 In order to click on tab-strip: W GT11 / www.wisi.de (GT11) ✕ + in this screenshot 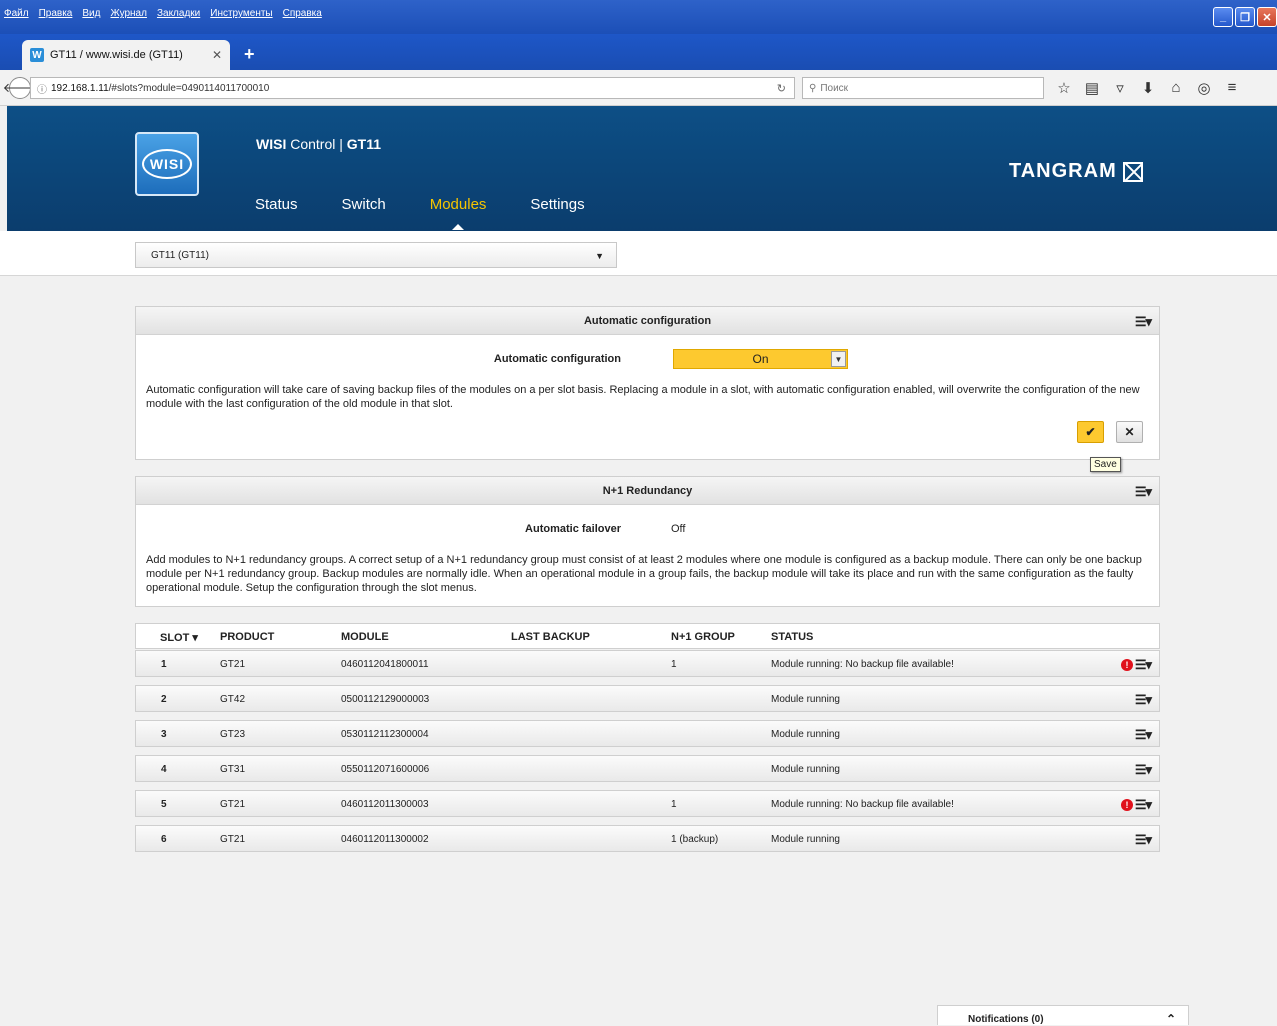, I will do `click(638, 52)`.